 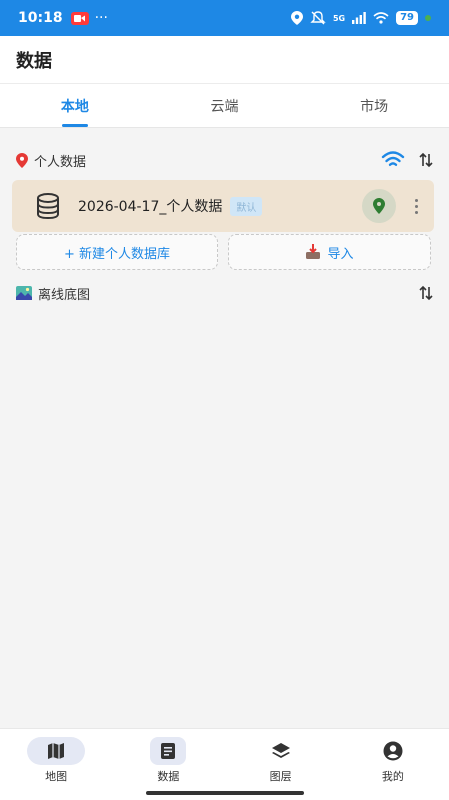 What do you see at coordinates (225, 793) in the screenshot?
I see `home-indicator` at bounding box center [225, 793].